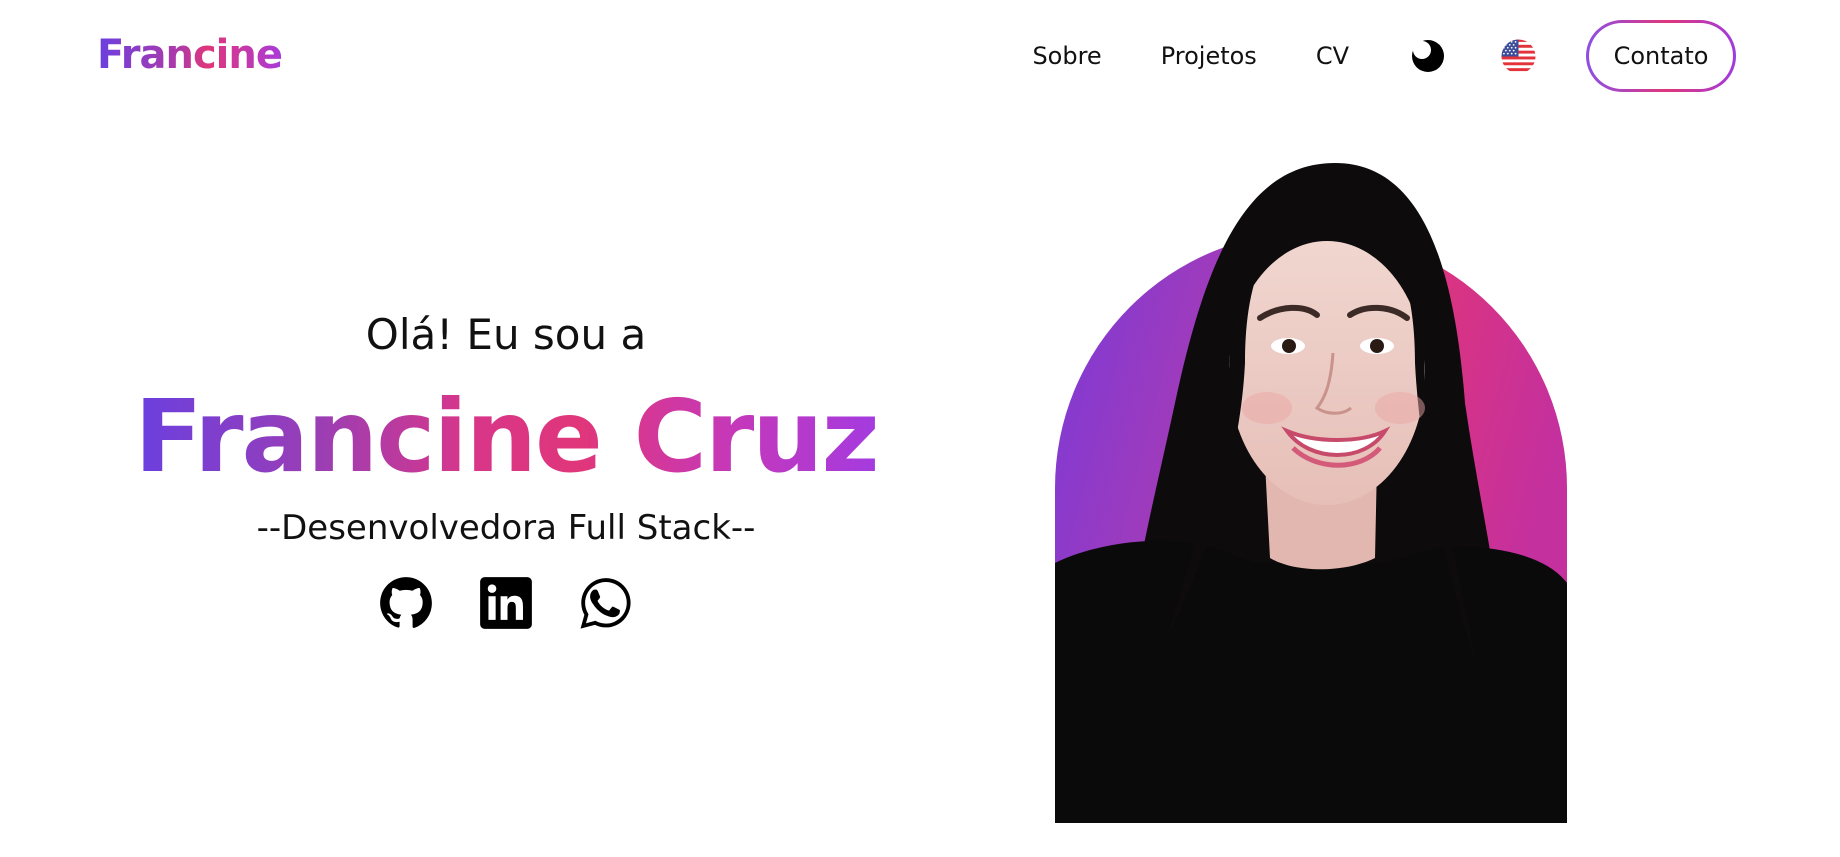 The height and width of the screenshot is (857, 1840). I want to click on contact-button: Contato, so click(1661, 56).